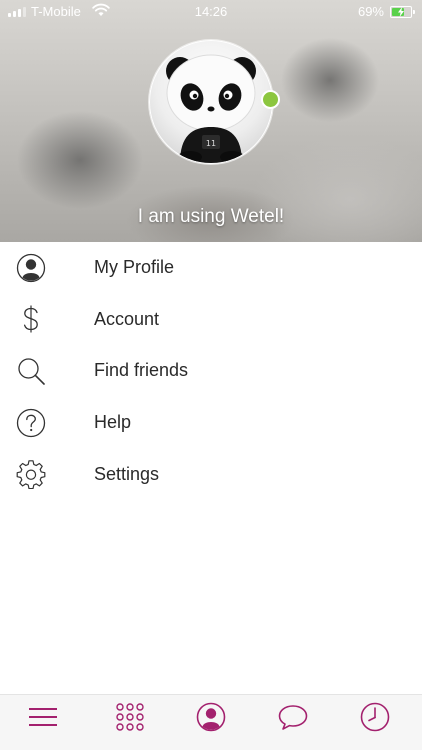 The image size is (422, 750). What do you see at coordinates (211, 143) in the screenshot?
I see `svg-text: 11` at bounding box center [211, 143].